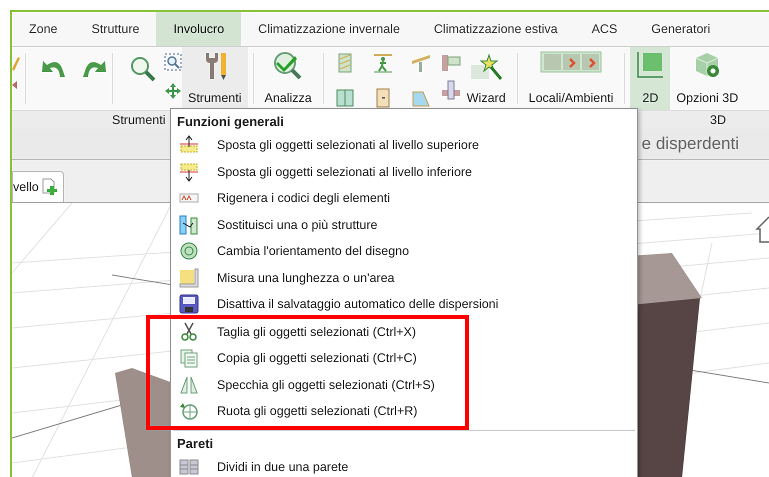 The image size is (769, 477). I want to click on plane-axes-icon, so click(650, 65).